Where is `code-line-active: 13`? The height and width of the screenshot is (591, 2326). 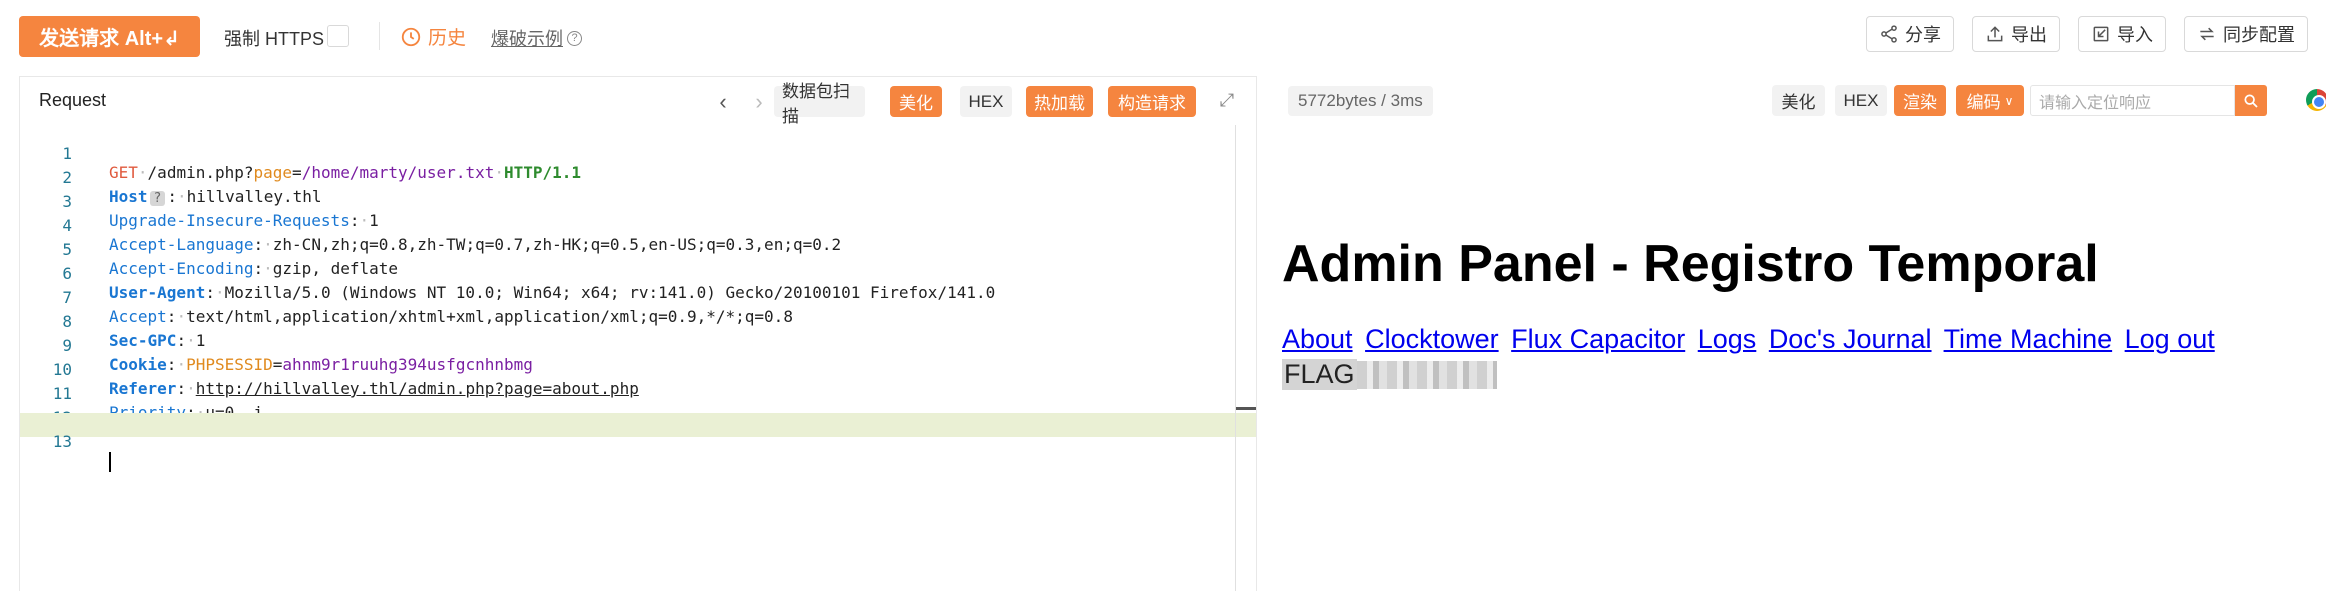 code-line-active: 13 is located at coordinates (638, 442).